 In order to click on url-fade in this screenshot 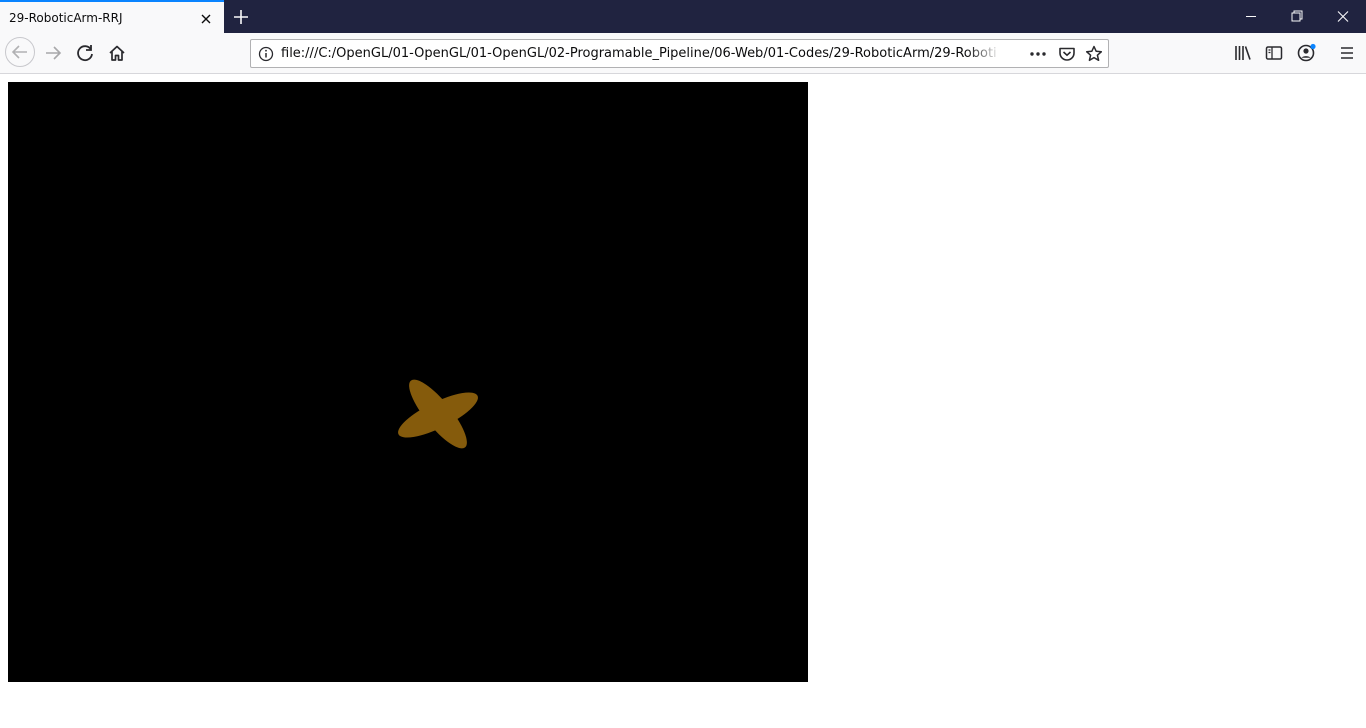, I will do `click(984, 53)`.